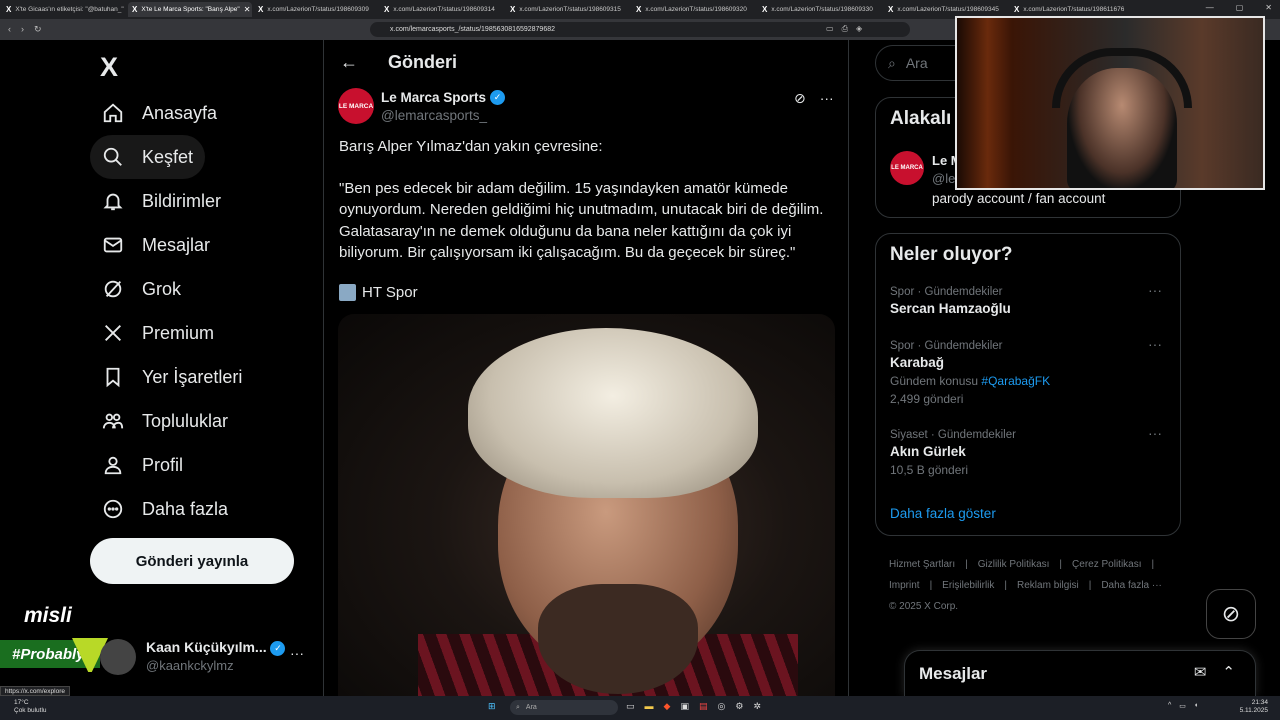 Image resolution: width=1280 pixels, height=720 pixels. What do you see at coordinates (904, 585) in the screenshot?
I see `footer-link: Imprint` at bounding box center [904, 585].